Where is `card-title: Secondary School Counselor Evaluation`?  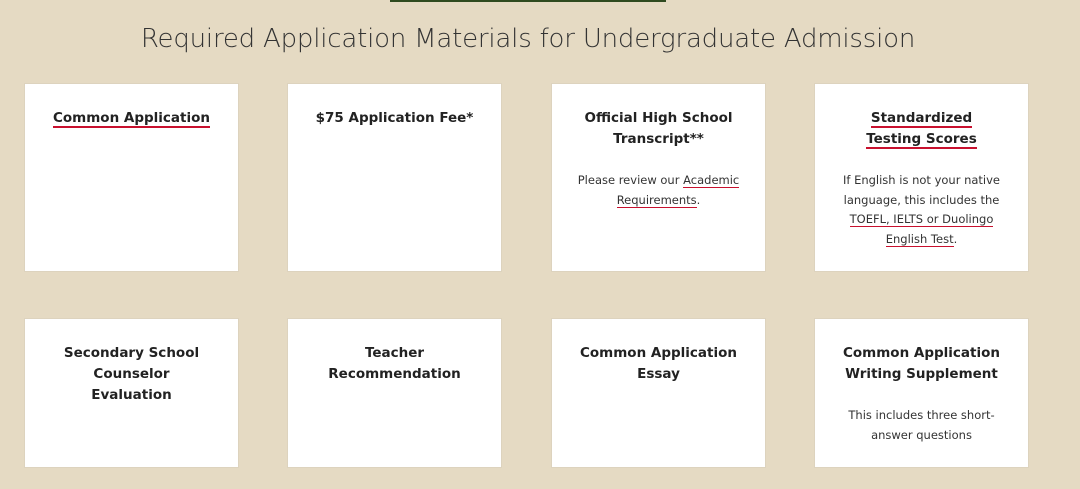 card-title: Secondary School Counselor Evaluation is located at coordinates (131, 374).